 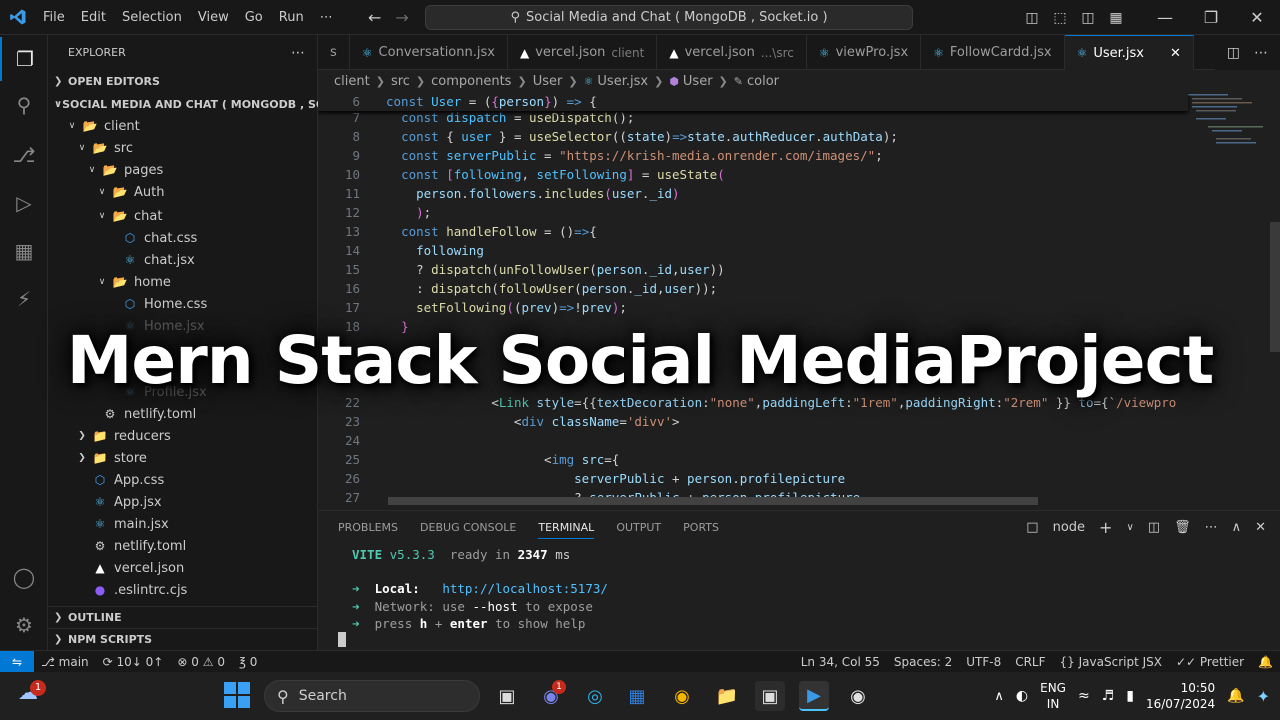 What do you see at coordinates (183, 480) in the screenshot?
I see `tree-item: ⬡ App.css` at bounding box center [183, 480].